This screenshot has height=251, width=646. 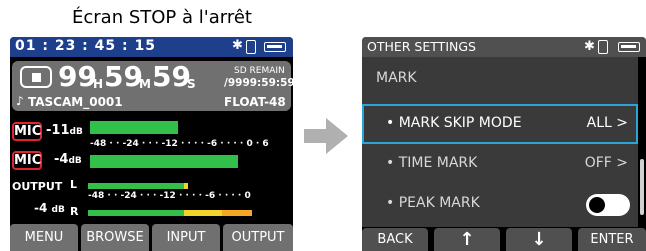 I want to click on mic2-level: -4dB, so click(x=68, y=159).